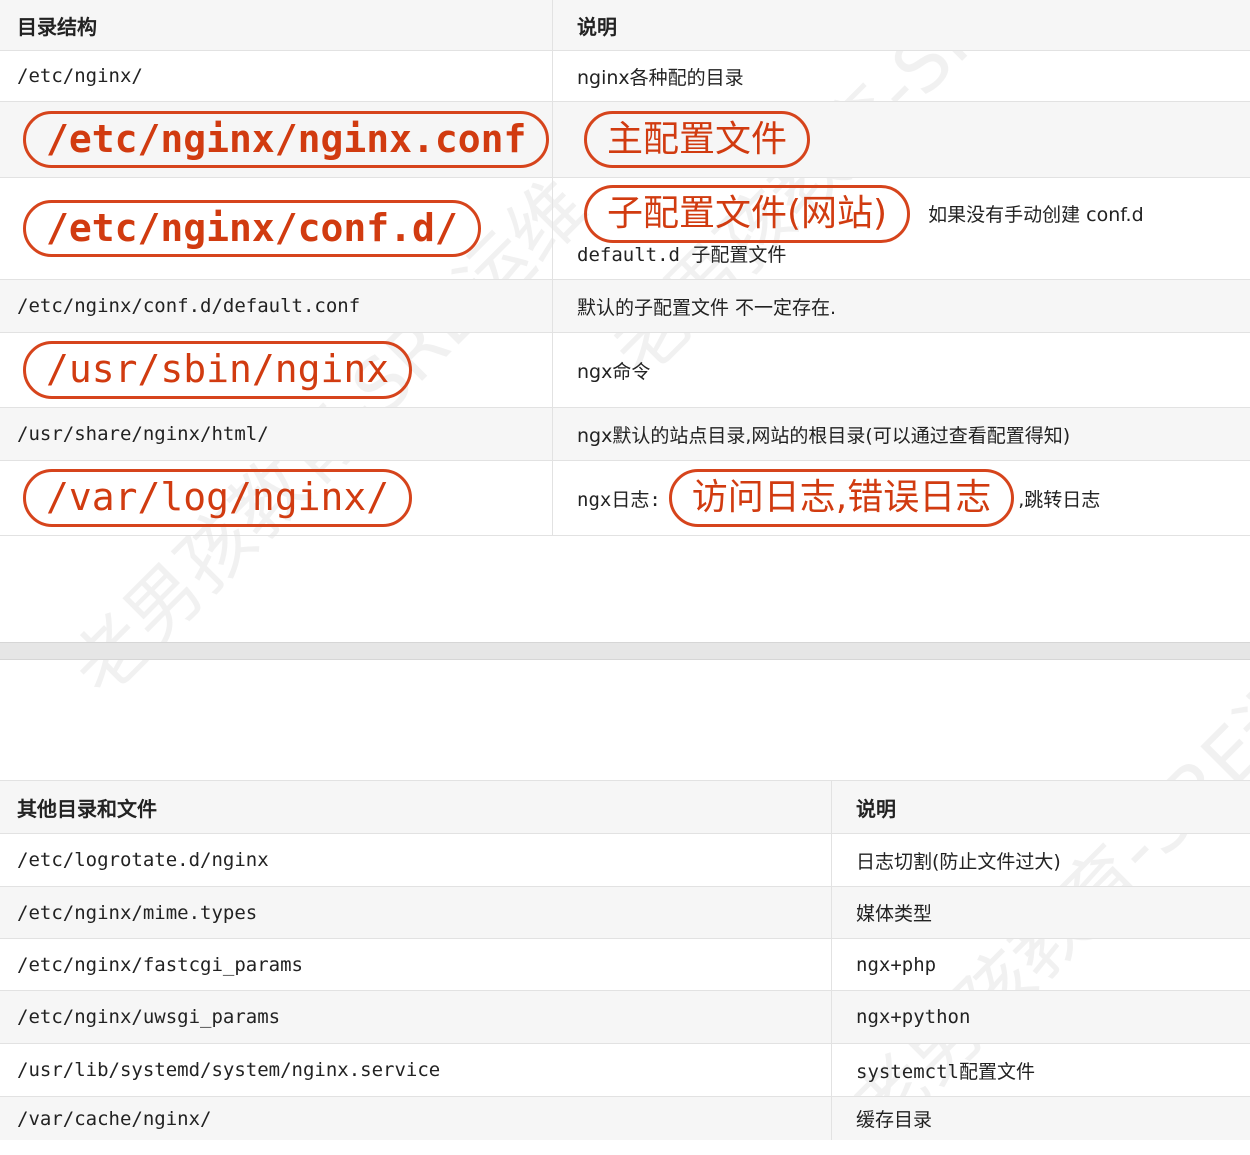 This screenshot has height=1155, width=1250. I want to click on path-cell: /var/cache/nginx/, so click(114, 1118).